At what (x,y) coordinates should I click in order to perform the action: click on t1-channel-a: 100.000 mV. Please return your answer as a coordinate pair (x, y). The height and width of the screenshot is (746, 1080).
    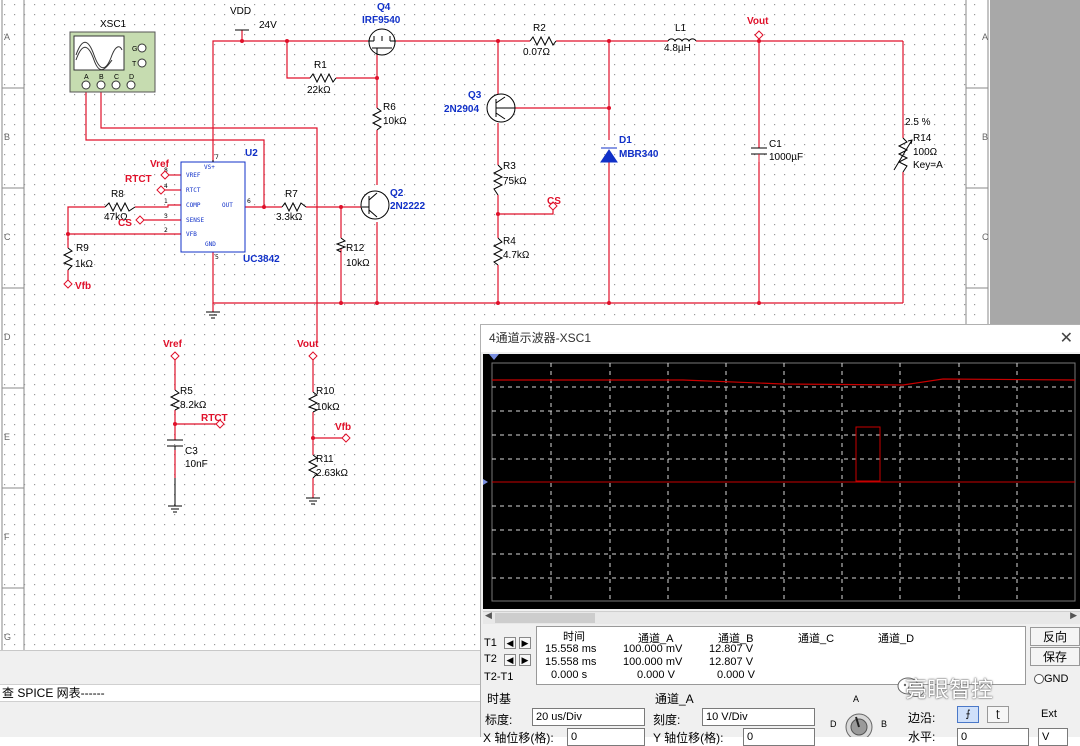
    Looking at the image, I should click on (653, 649).